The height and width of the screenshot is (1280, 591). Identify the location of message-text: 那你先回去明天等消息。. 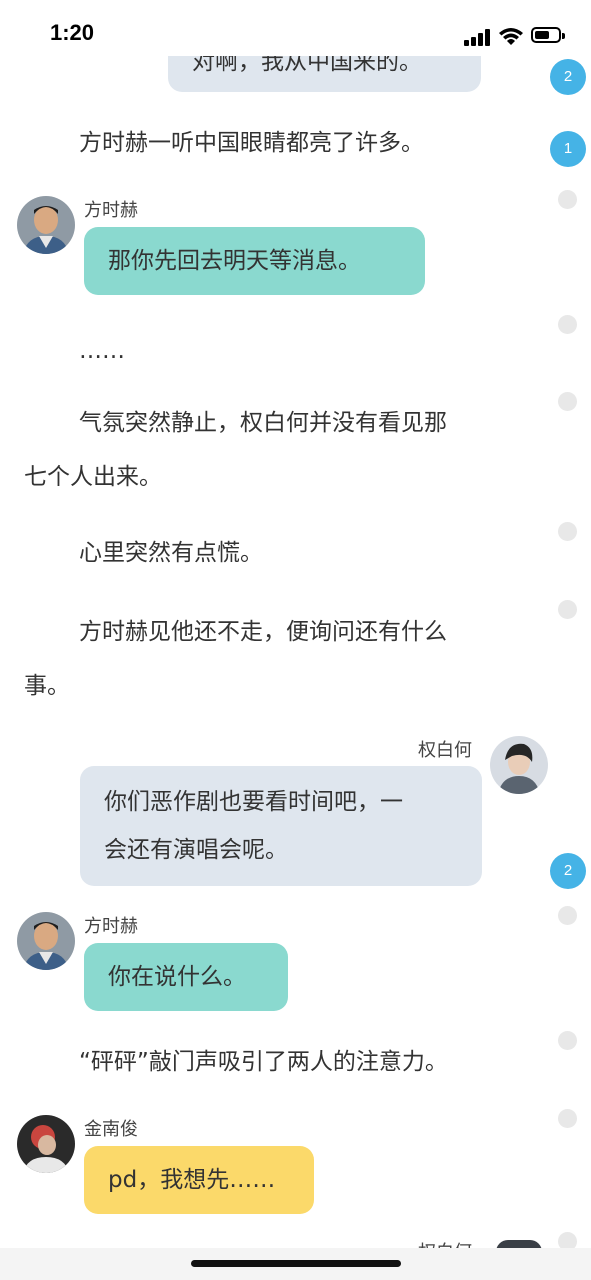
(234, 261).